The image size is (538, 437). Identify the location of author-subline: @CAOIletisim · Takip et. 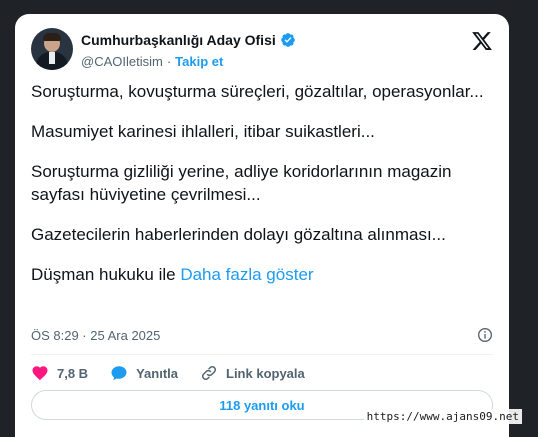
(152, 61).